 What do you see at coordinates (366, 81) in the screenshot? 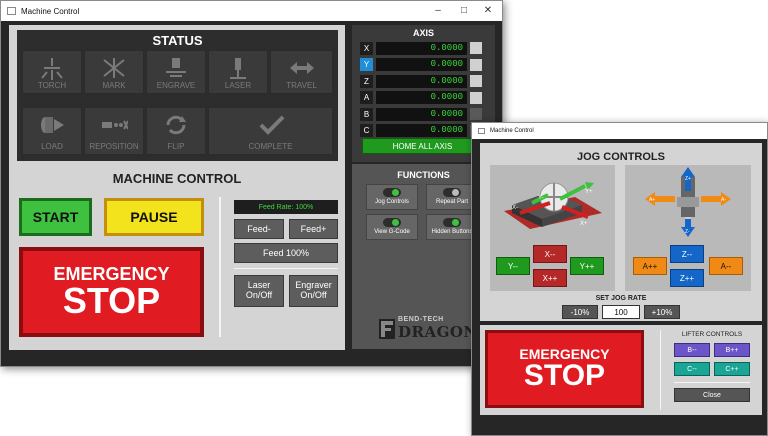
I see `axis-label: Z` at bounding box center [366, 81].